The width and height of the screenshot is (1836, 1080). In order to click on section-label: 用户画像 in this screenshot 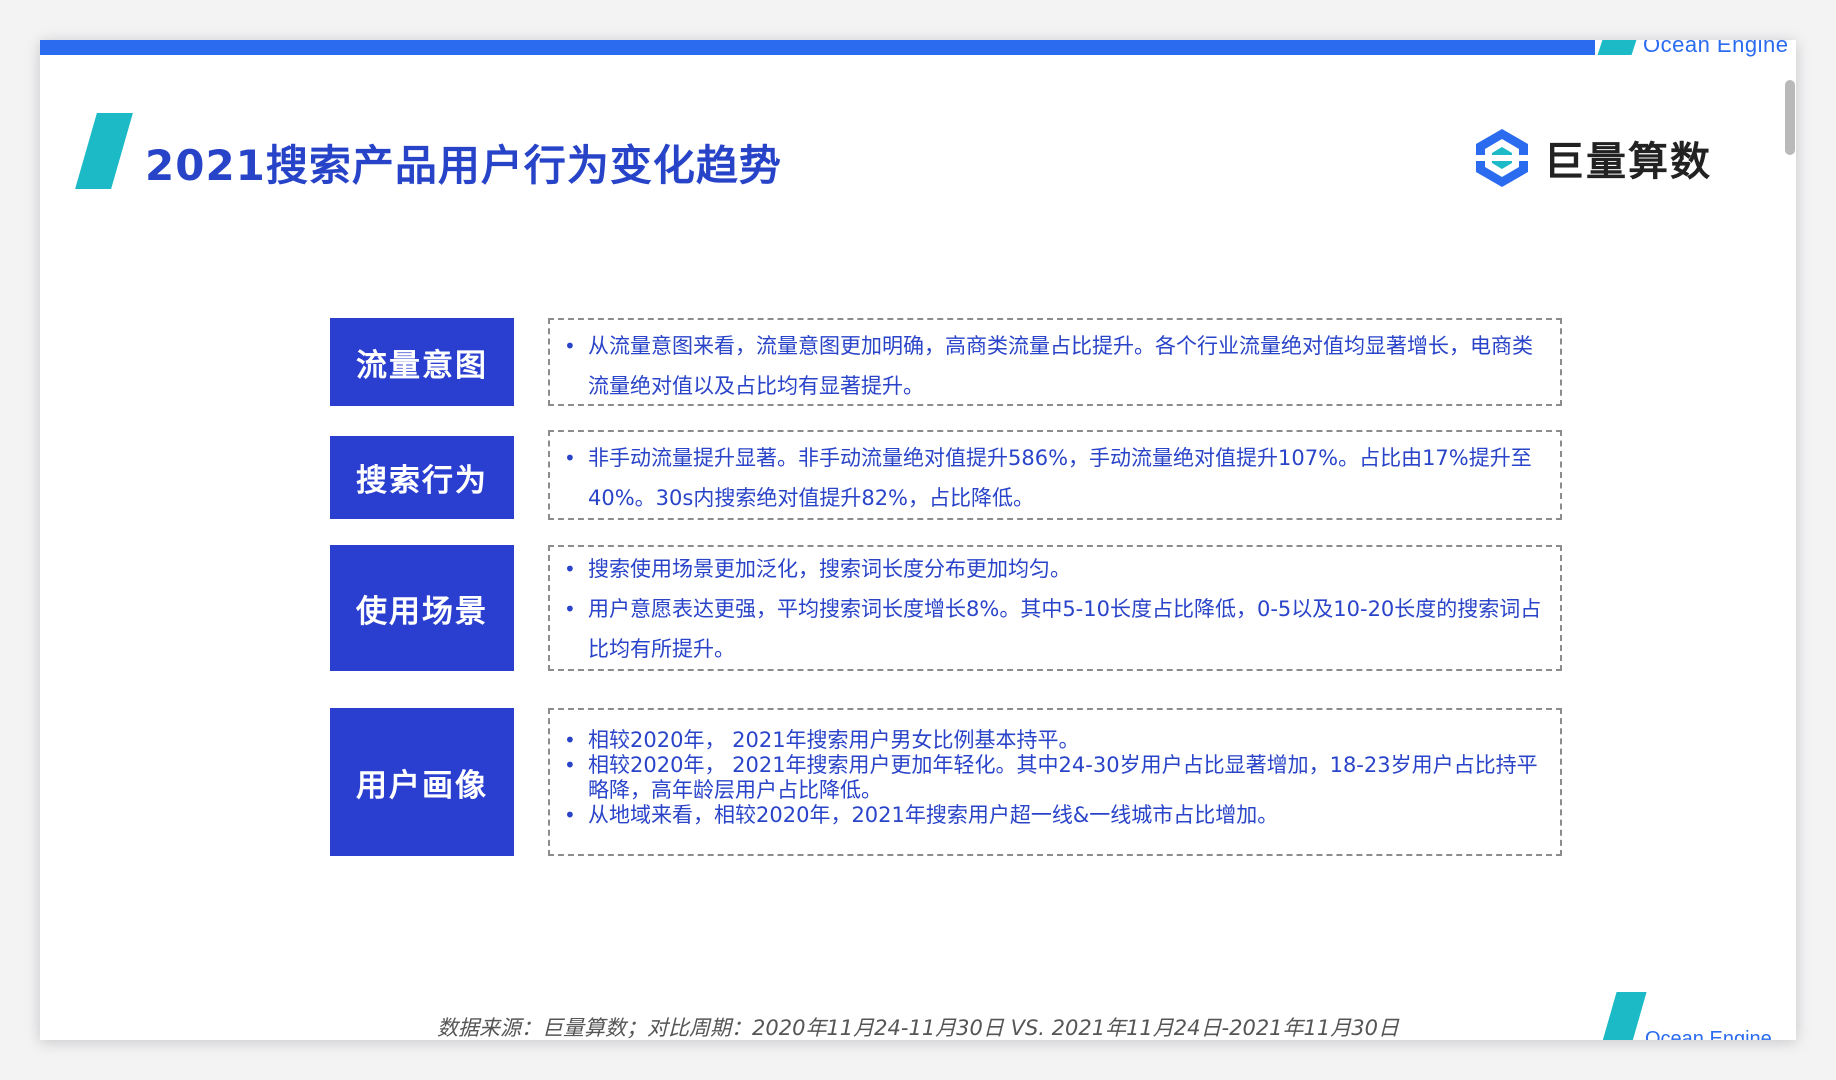, I will do `click(422, 782)`.